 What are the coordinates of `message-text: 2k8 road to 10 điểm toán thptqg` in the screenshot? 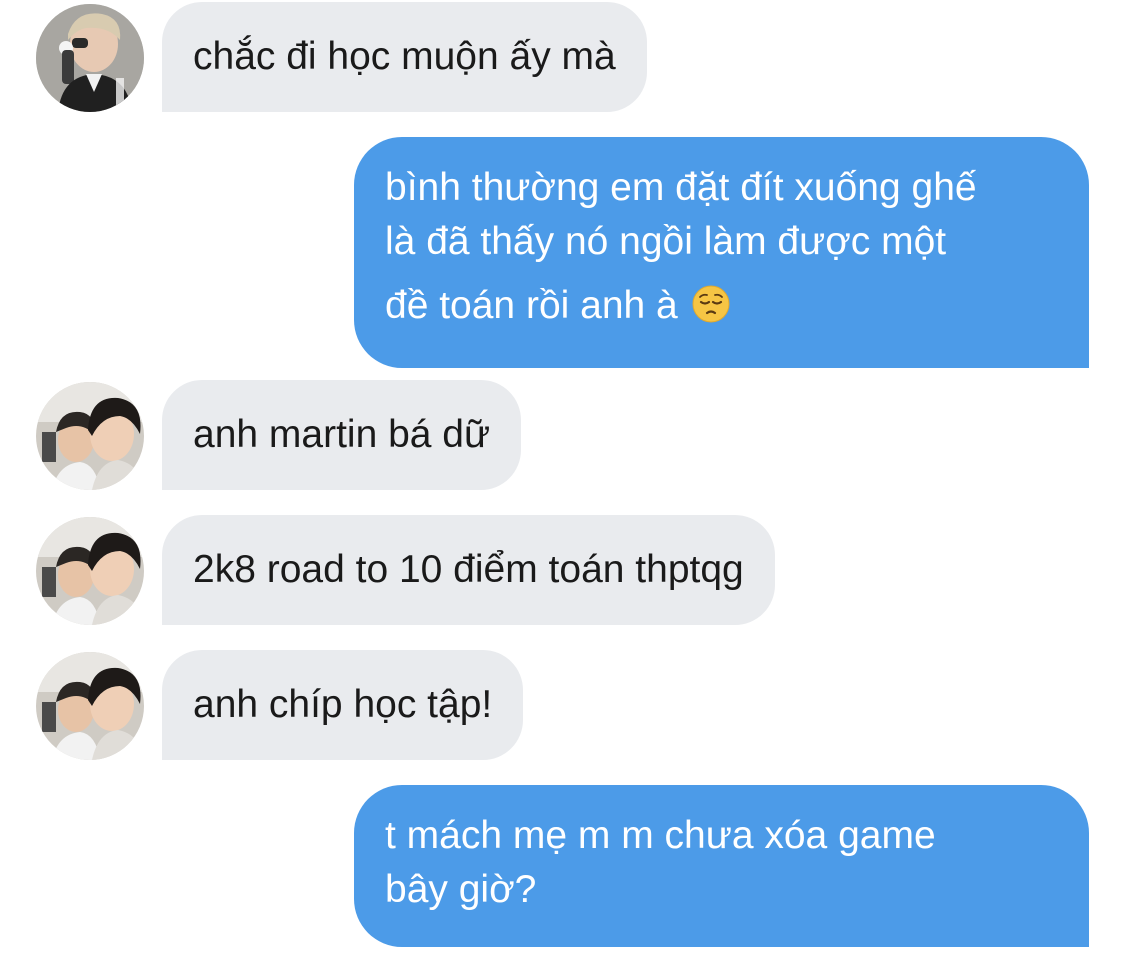 It's located at (468, 569).